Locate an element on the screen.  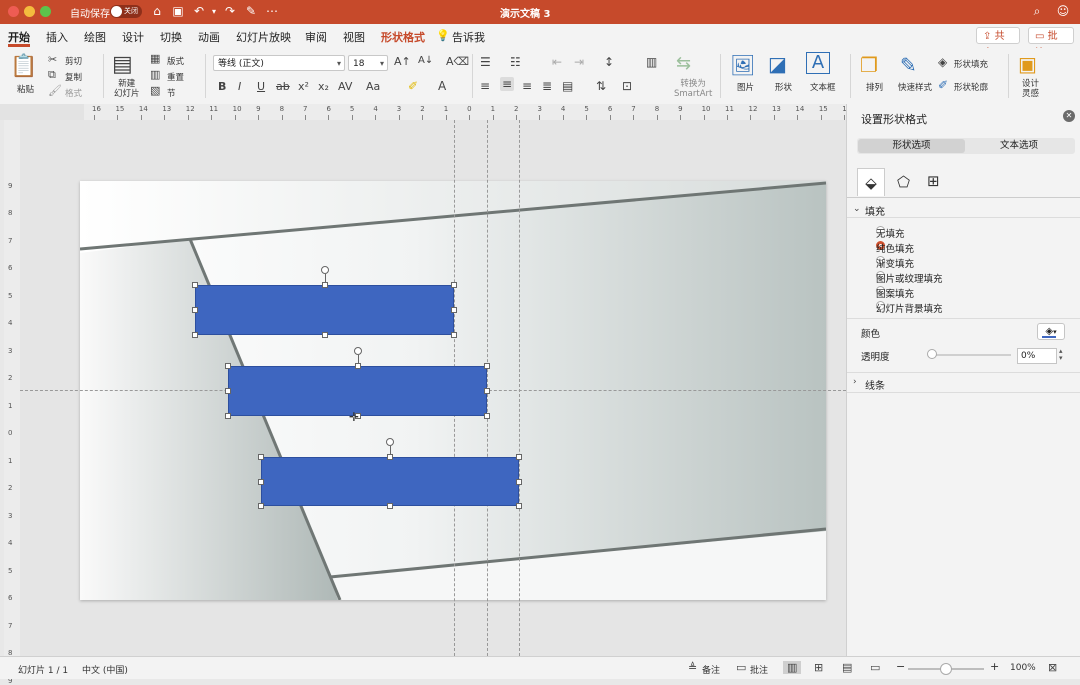
numbering-icon: ☷ is located at coordinates (515, 62).